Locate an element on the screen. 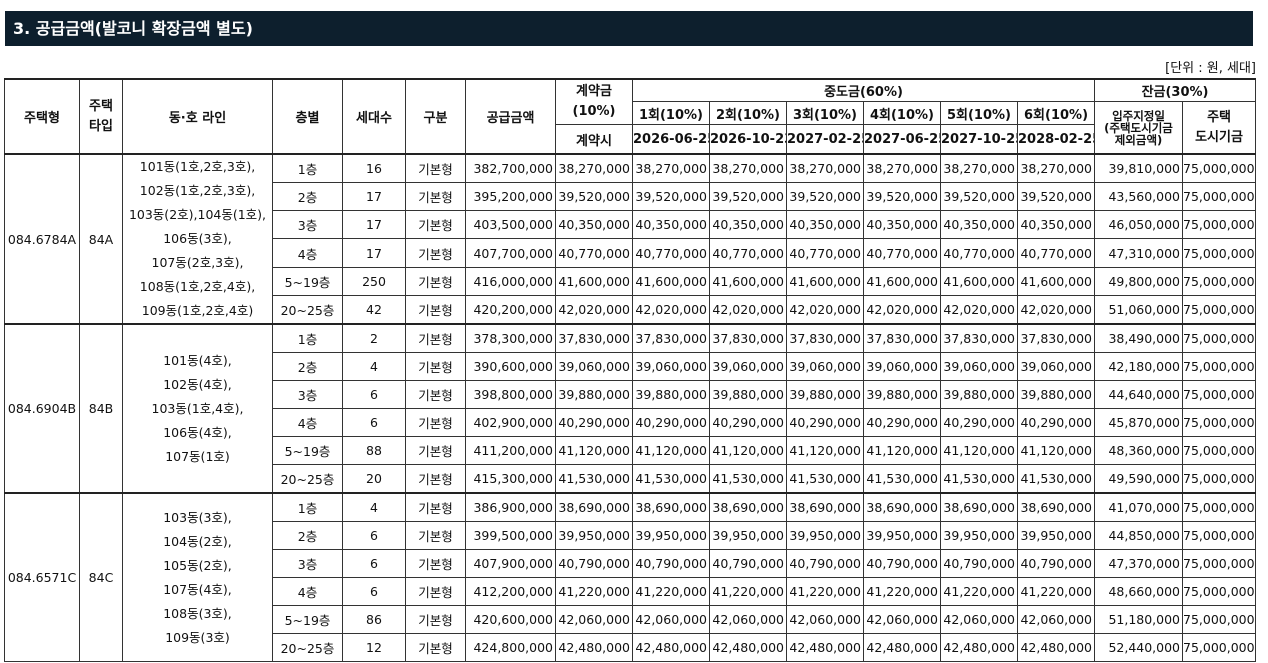 This screenshot has height=663, width=1268. cell-households: 42 is located at coordinates (374, 309).